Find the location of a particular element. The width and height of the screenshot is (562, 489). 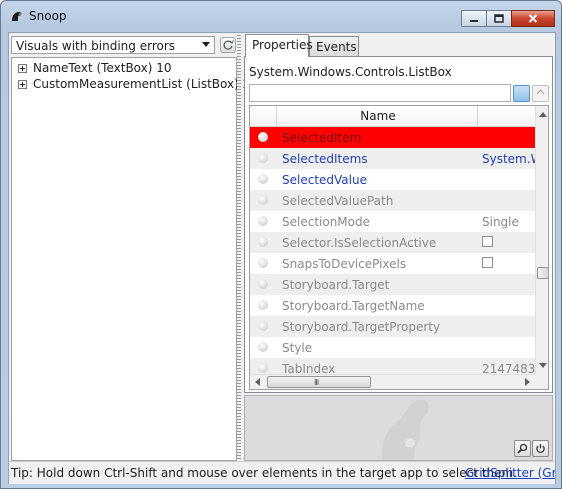

scroll-right-icon is located at coordinates (527, 382).